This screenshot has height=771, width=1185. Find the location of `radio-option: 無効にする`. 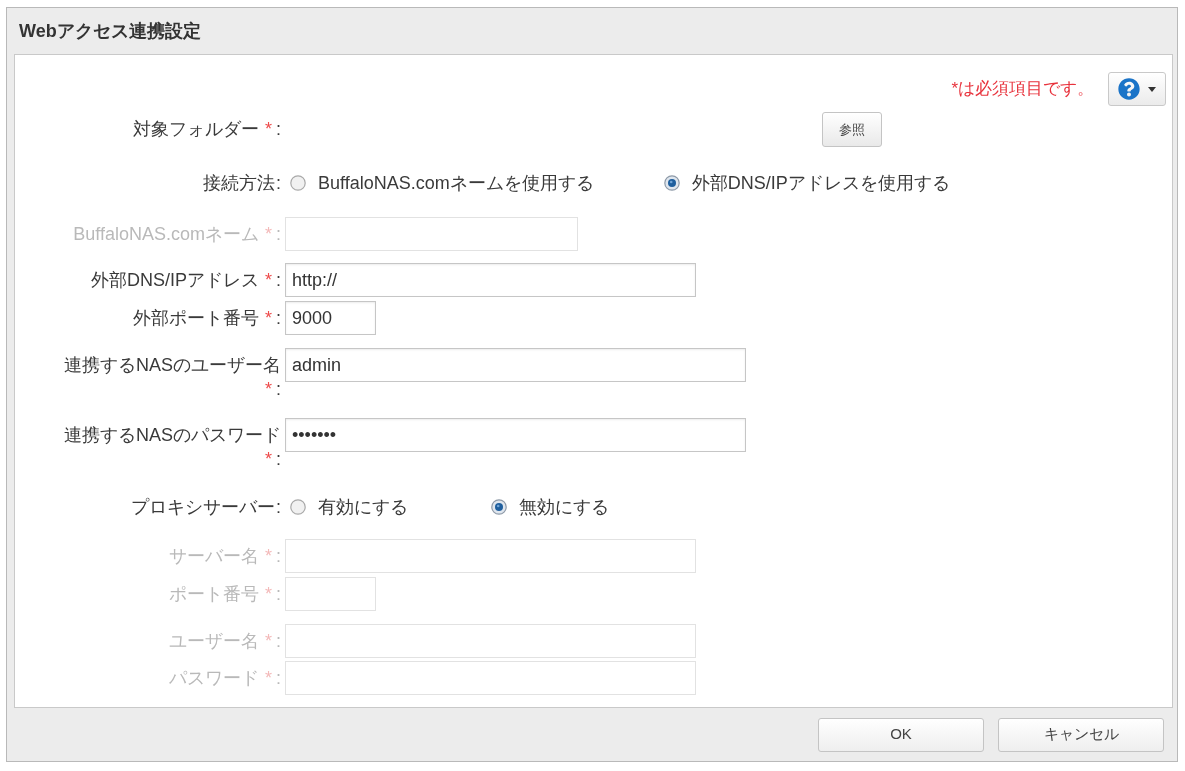

radio-option: 無効にする is located at coordinates (550, 507).